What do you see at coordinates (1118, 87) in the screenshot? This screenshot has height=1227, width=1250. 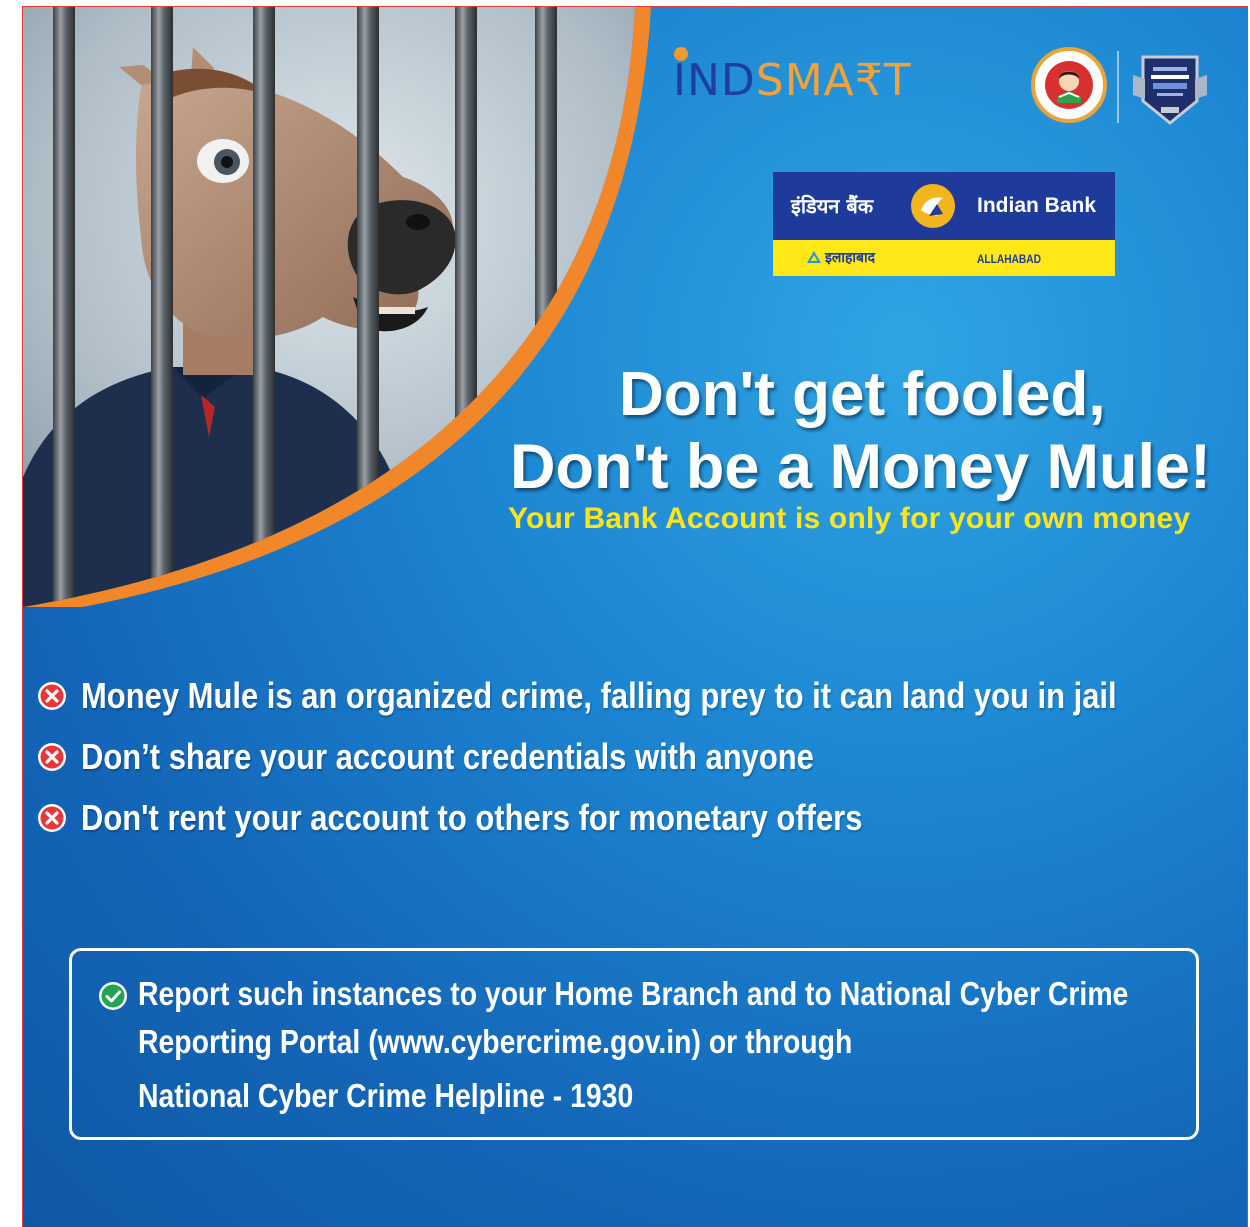 I see `logo-divider` at bounding box center [1118, 87].